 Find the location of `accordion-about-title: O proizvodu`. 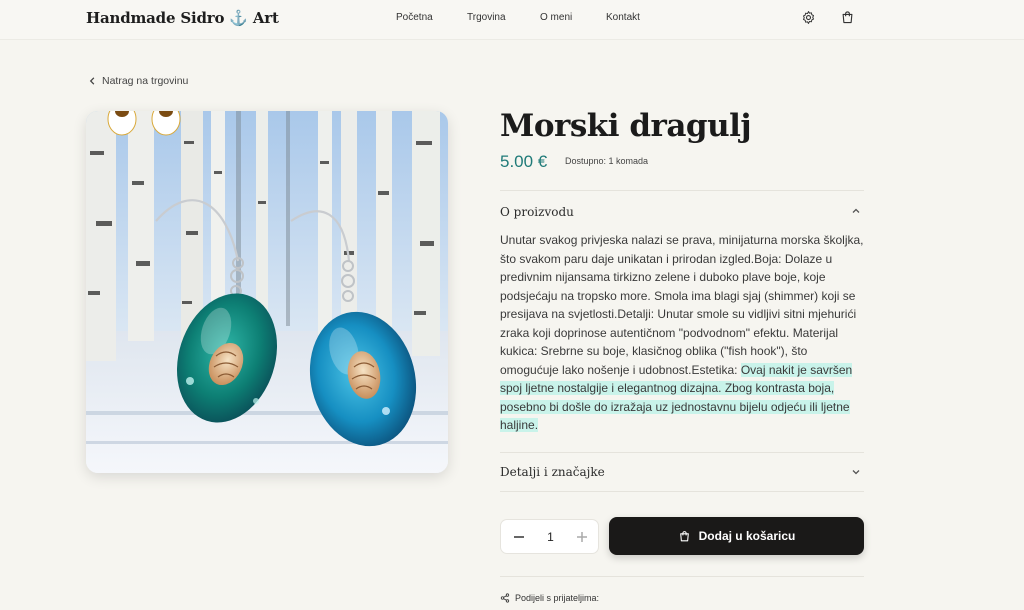

accordion-about-title: O proizvodu is located at coordinates (537, 212).